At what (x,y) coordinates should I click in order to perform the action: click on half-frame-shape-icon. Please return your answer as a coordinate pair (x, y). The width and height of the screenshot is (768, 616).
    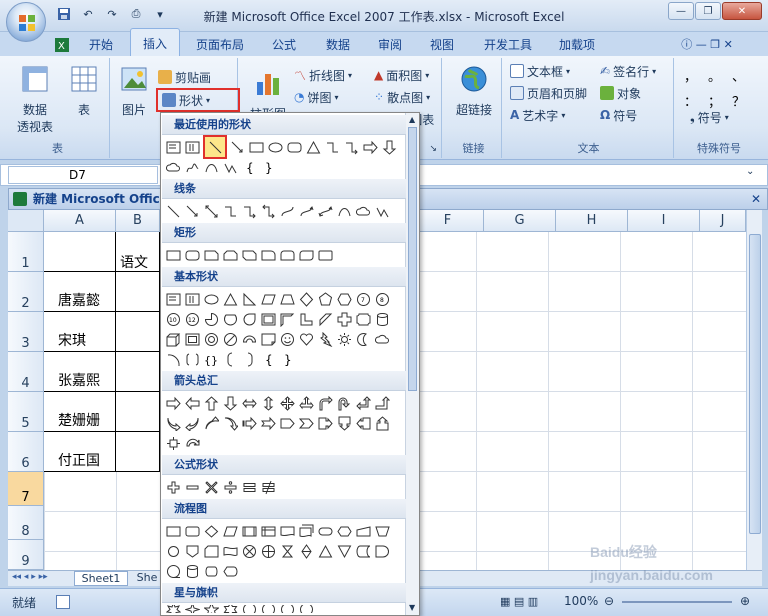
    Looking at the image, I should click on (287, 319).